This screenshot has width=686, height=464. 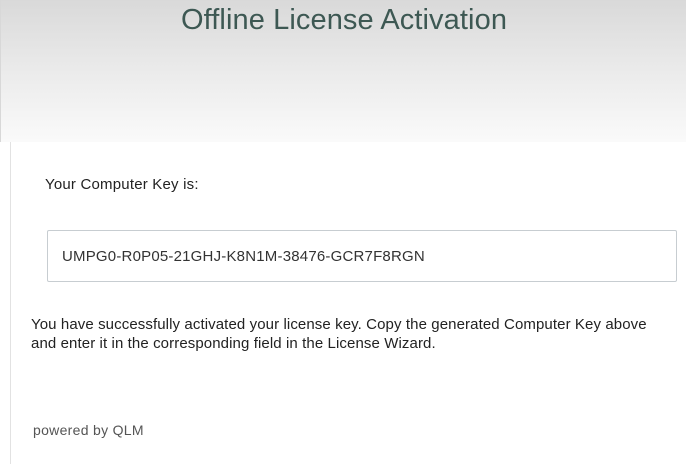 What do you see at coordinates (344, 20) in the screenshot?
I see `page-title: Offline License Activation` at bounding box center [344, 20].